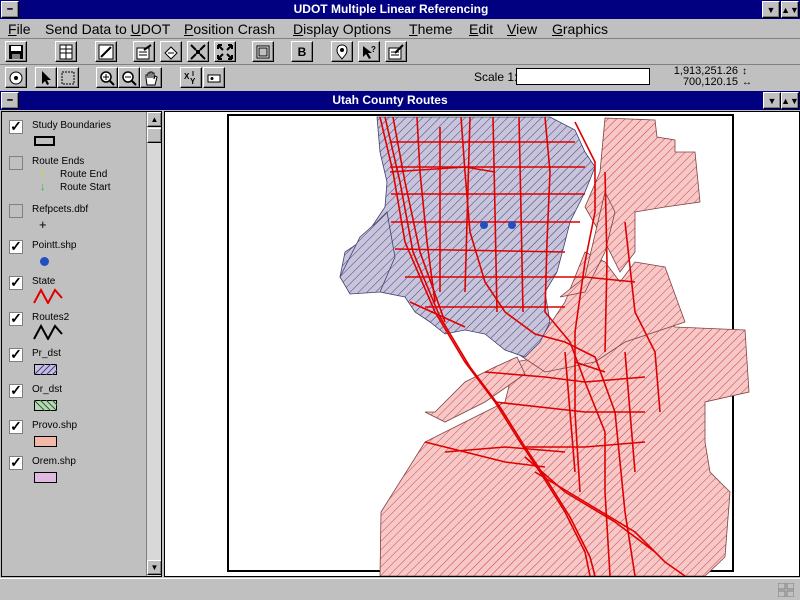 This screenshot has height=600, width=800. I want to click on layout-icon, so click(263, 51).